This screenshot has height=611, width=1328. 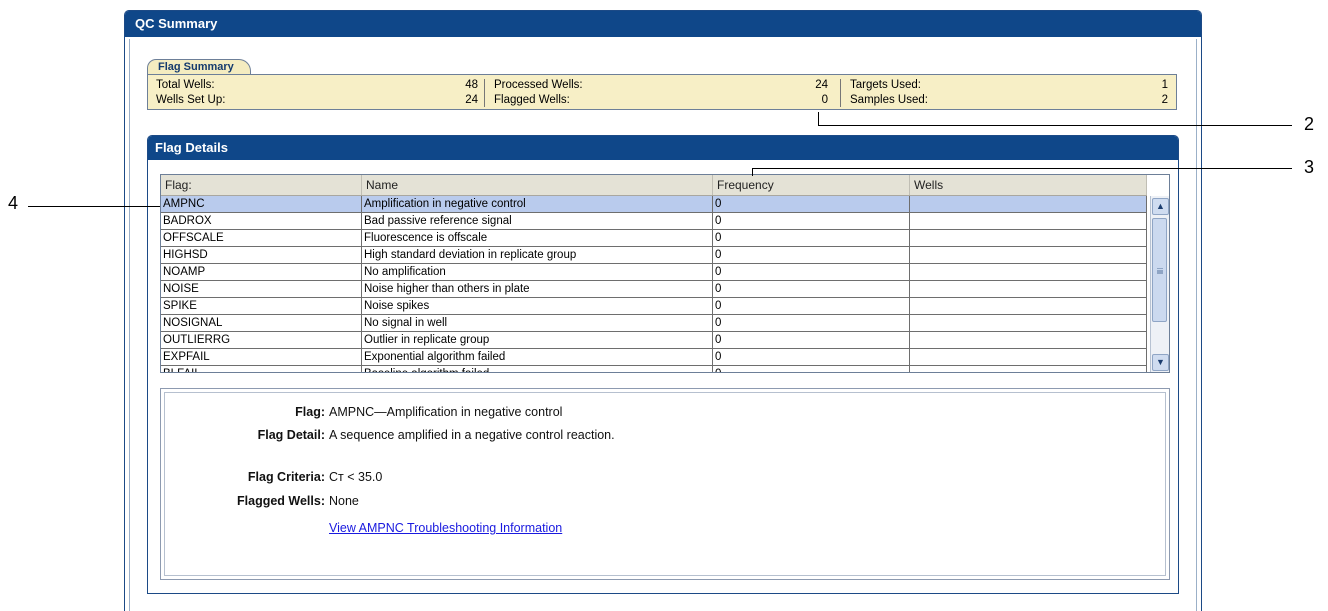 What do you see at coordinates (281, 501) in the screenshot?
I see `flagged-wells-detail-label: Flagged Wells:` at bounding box center [281, 501].